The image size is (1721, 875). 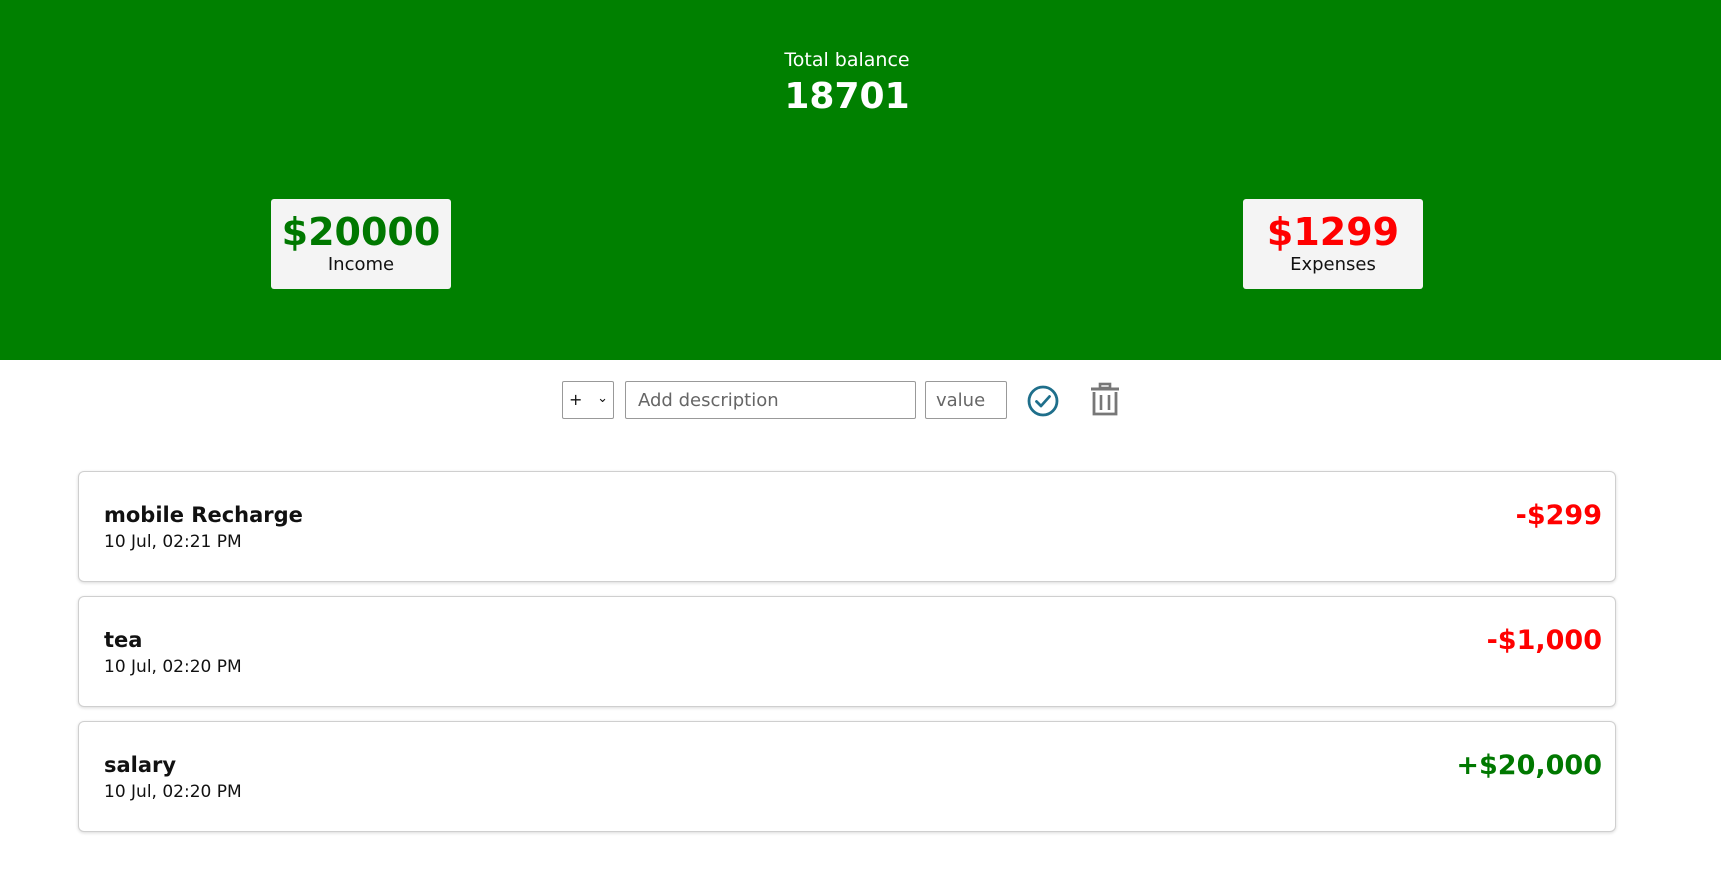 I want to click on transaction-description: tea, so click(x=123, y=640).